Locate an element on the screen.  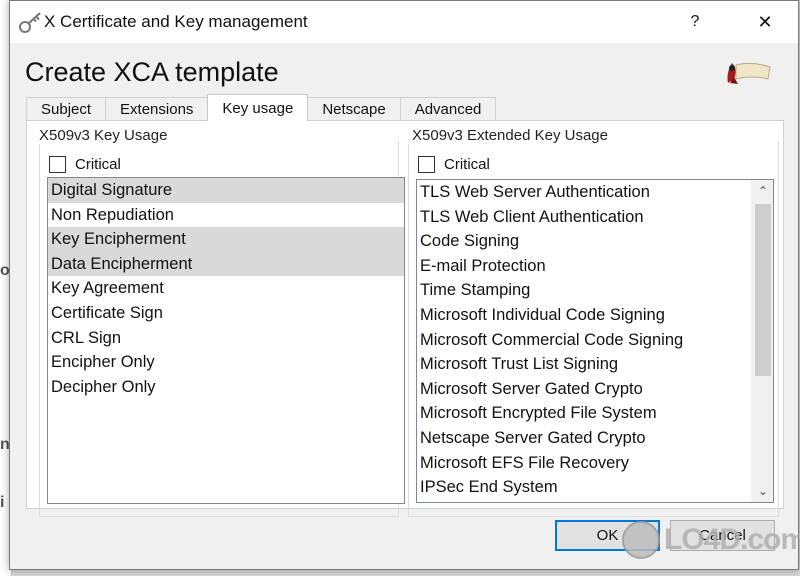
xca-scroll-logo-icon is located at coordinates (749, 73).